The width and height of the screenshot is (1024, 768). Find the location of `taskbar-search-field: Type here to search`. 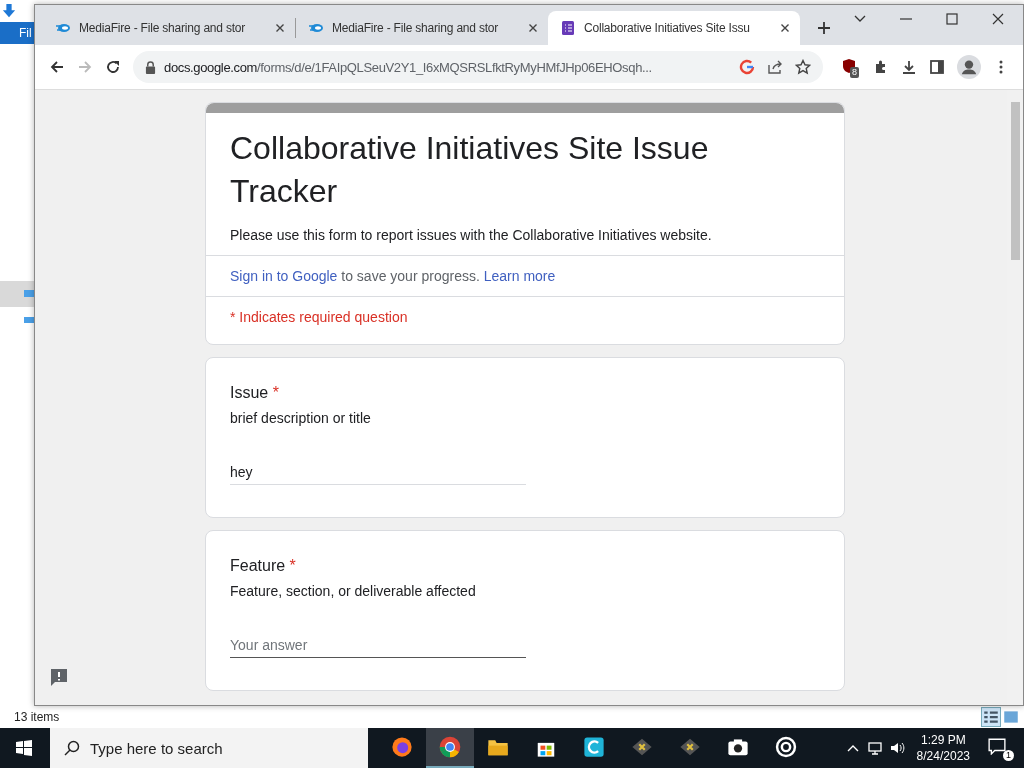

taskbar-search-field: Type here to search is located at coordinates (209, 748).